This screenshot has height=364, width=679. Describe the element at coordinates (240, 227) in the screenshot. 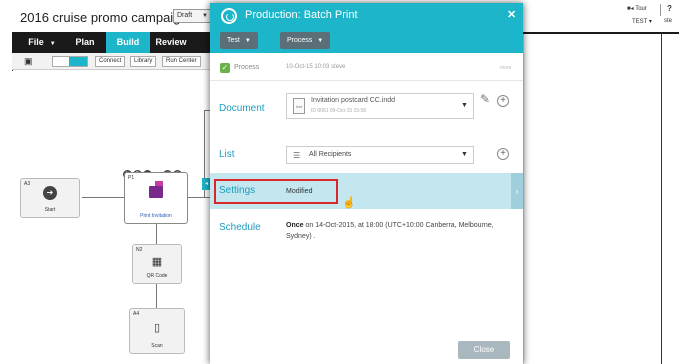

I see `schedule-label: Schedule` at that location.